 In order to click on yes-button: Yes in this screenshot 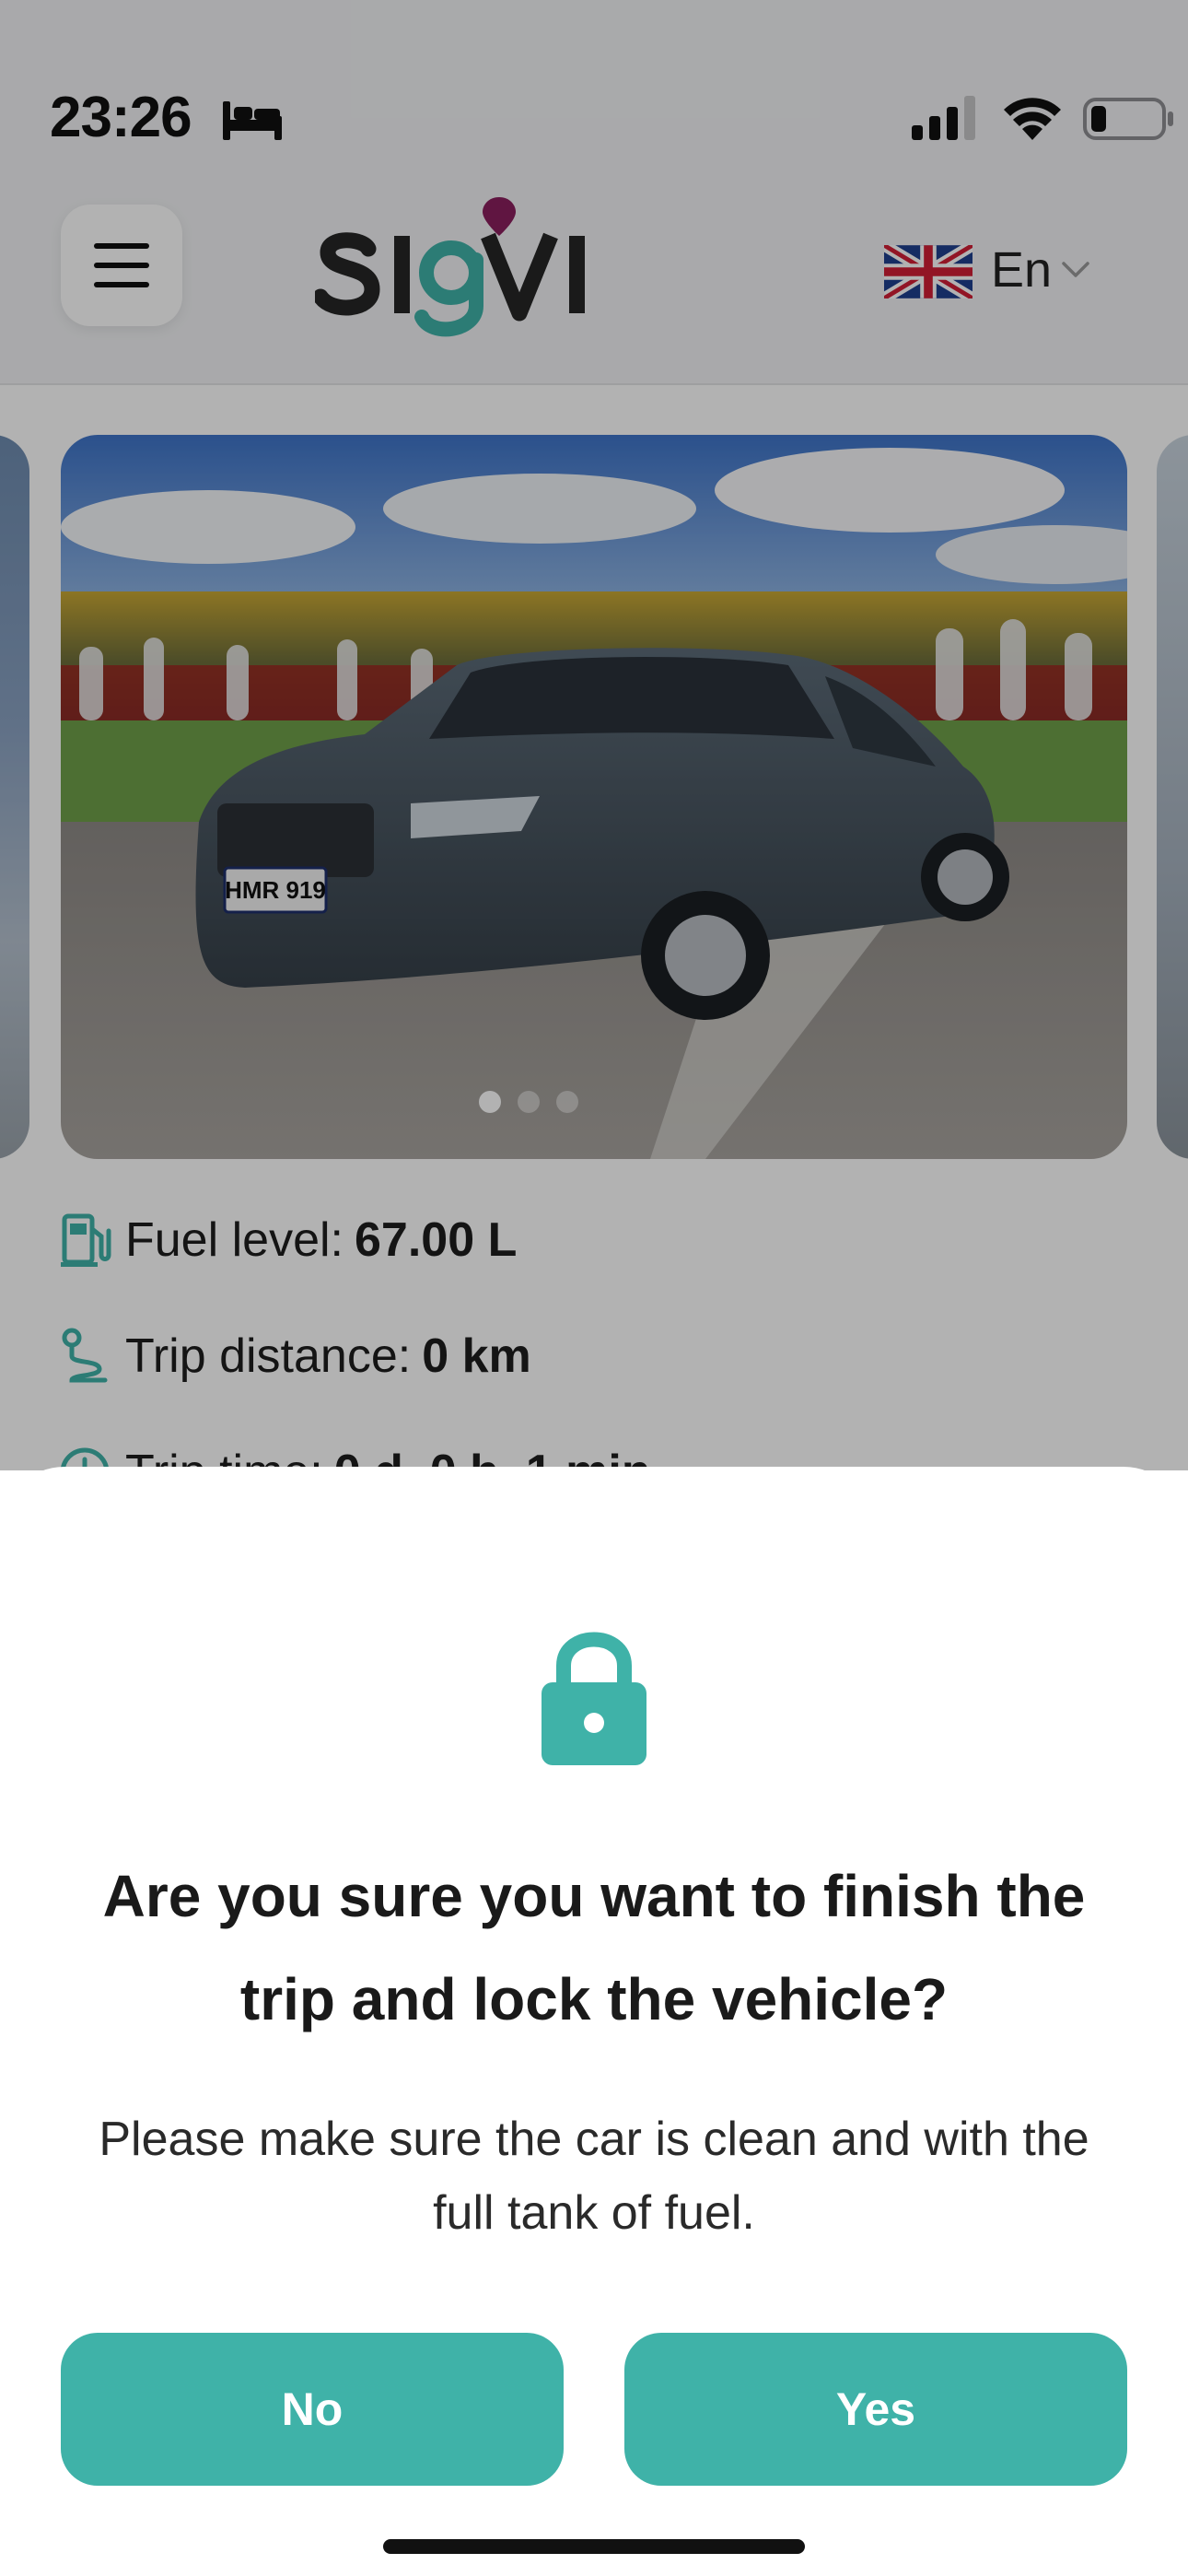, I will do `click(875, 2409)`.